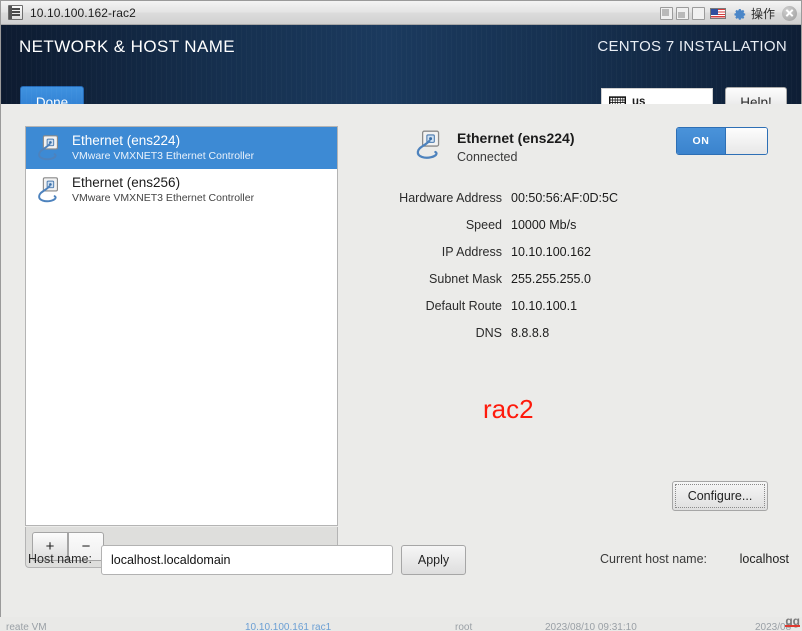  Describe the element at coordinates (717, 13) in the screenshot. I see `us-flag-icon` at that location.